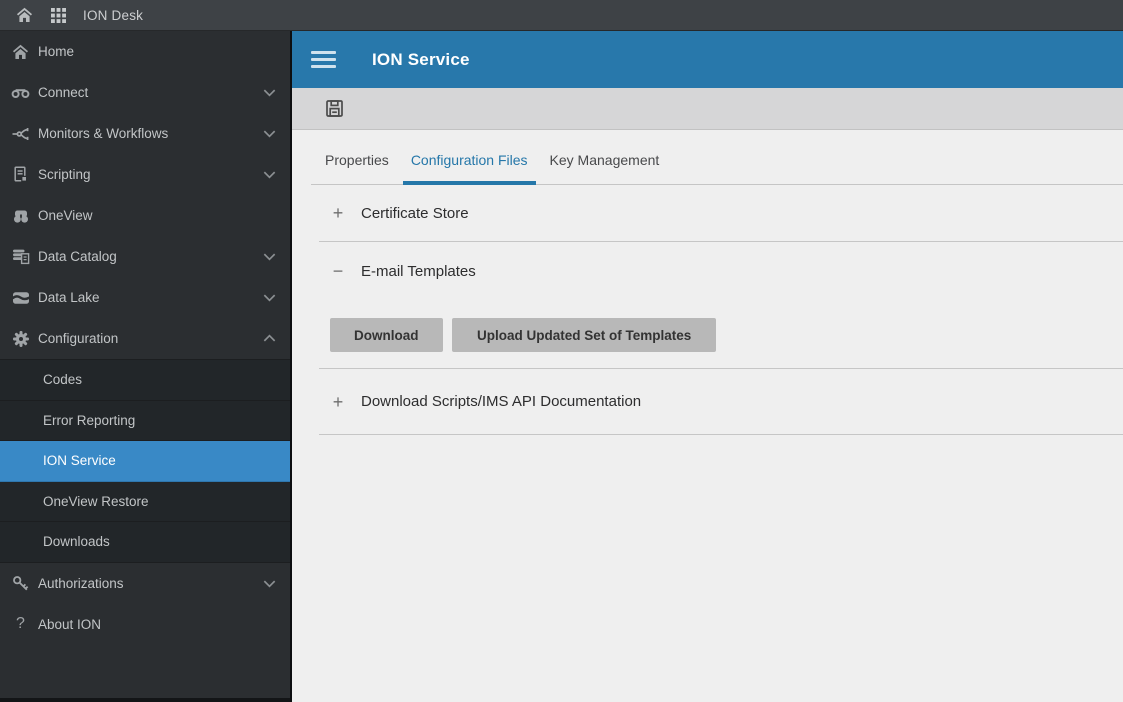  Describe the element at coordinates (605, 168) in the screenshot. I see `tab-key-management: Key Management` at that location.